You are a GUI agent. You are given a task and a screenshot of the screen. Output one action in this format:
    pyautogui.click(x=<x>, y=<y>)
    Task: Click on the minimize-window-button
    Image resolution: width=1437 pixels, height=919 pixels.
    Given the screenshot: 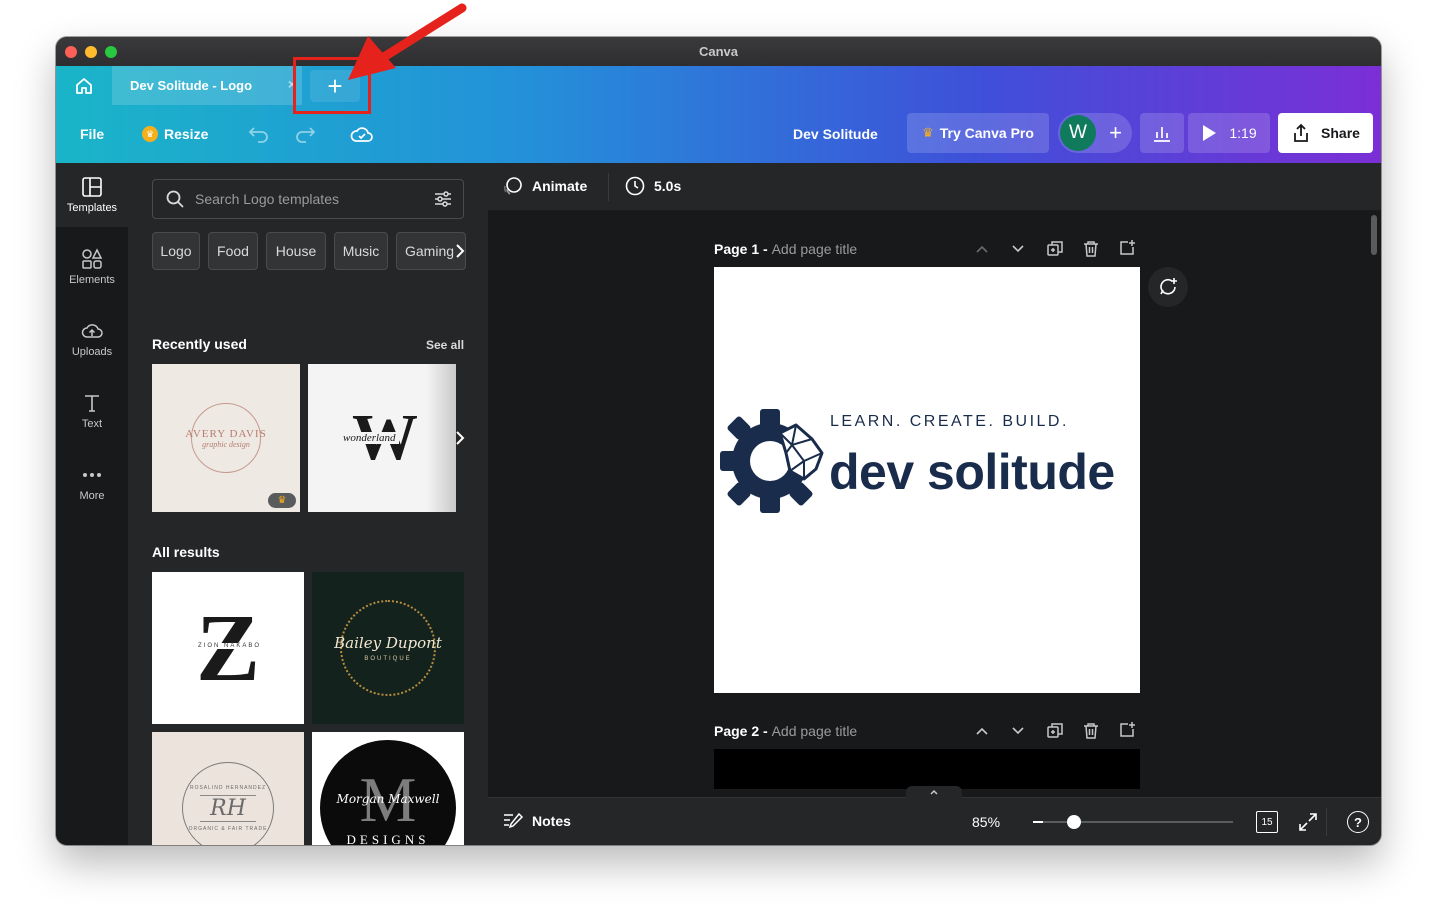 What is the action you would take?
    pyautogui.click(x=91, y=52)
    